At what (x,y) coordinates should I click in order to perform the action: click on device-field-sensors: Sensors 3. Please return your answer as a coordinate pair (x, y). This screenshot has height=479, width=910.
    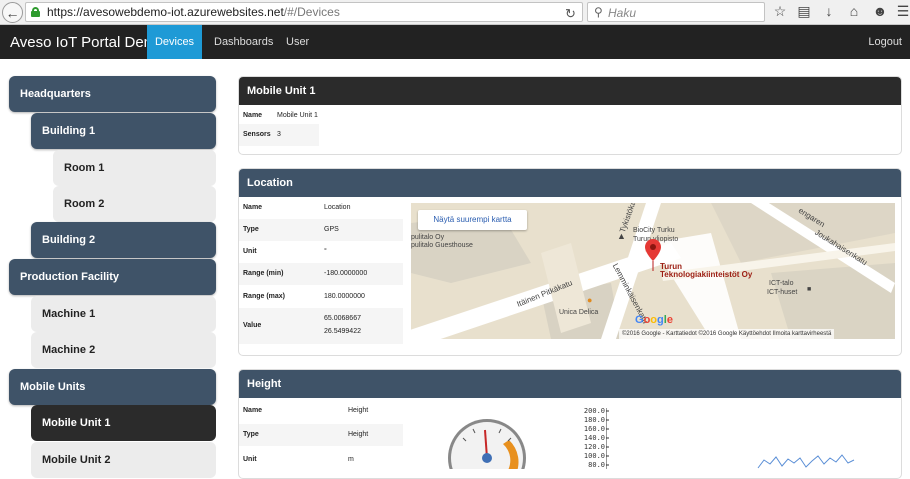
    Looking at the image, I should click on (279, 135).